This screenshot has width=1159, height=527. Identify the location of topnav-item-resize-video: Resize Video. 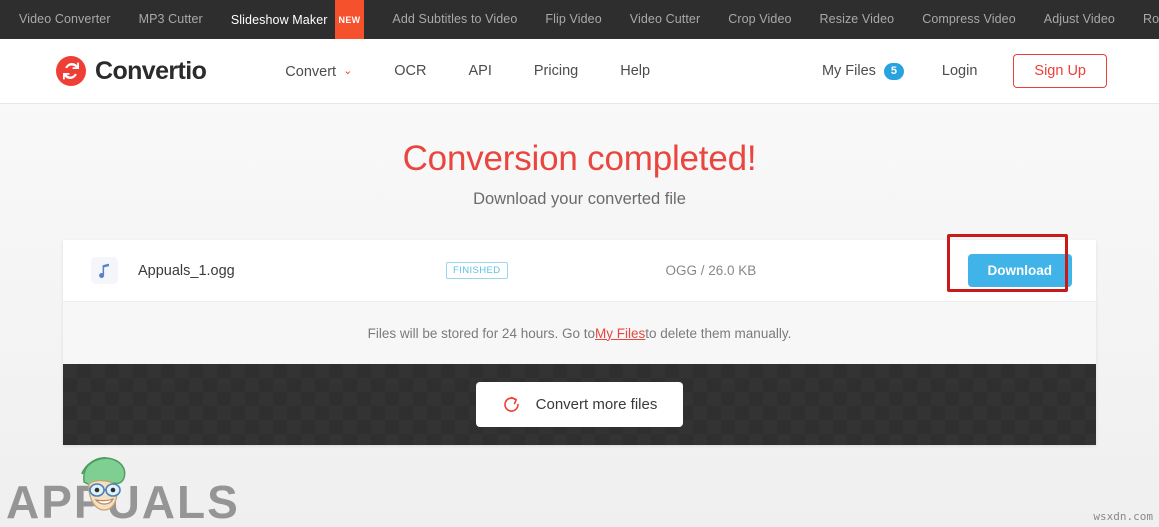
(857, 19).